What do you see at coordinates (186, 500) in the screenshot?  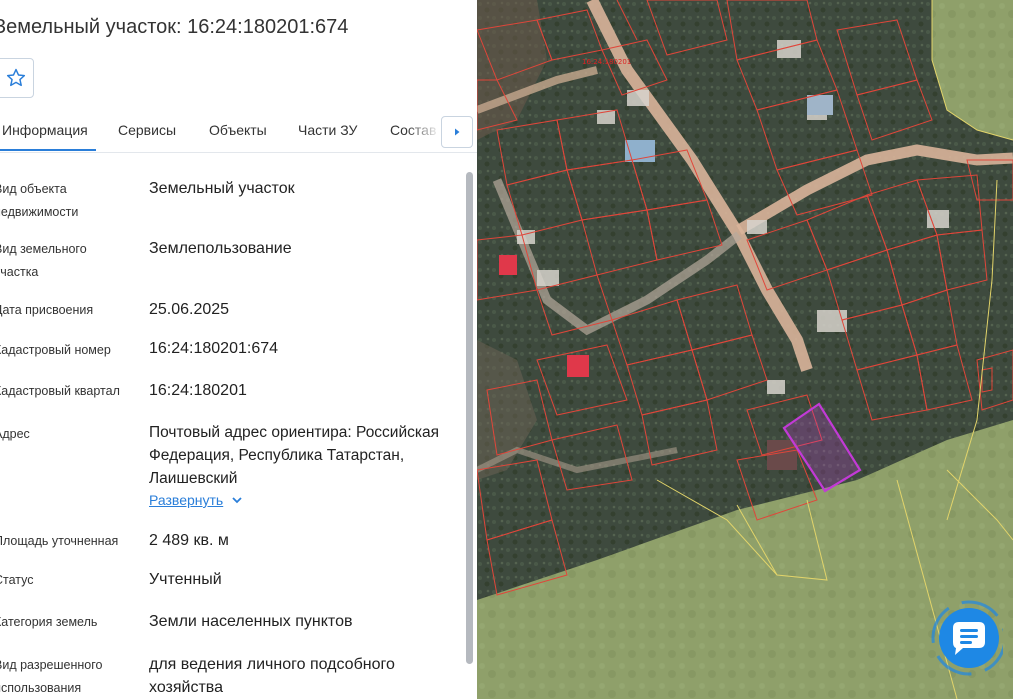 I see `expand-label: Развернуть` at bounding box center [186, 500].